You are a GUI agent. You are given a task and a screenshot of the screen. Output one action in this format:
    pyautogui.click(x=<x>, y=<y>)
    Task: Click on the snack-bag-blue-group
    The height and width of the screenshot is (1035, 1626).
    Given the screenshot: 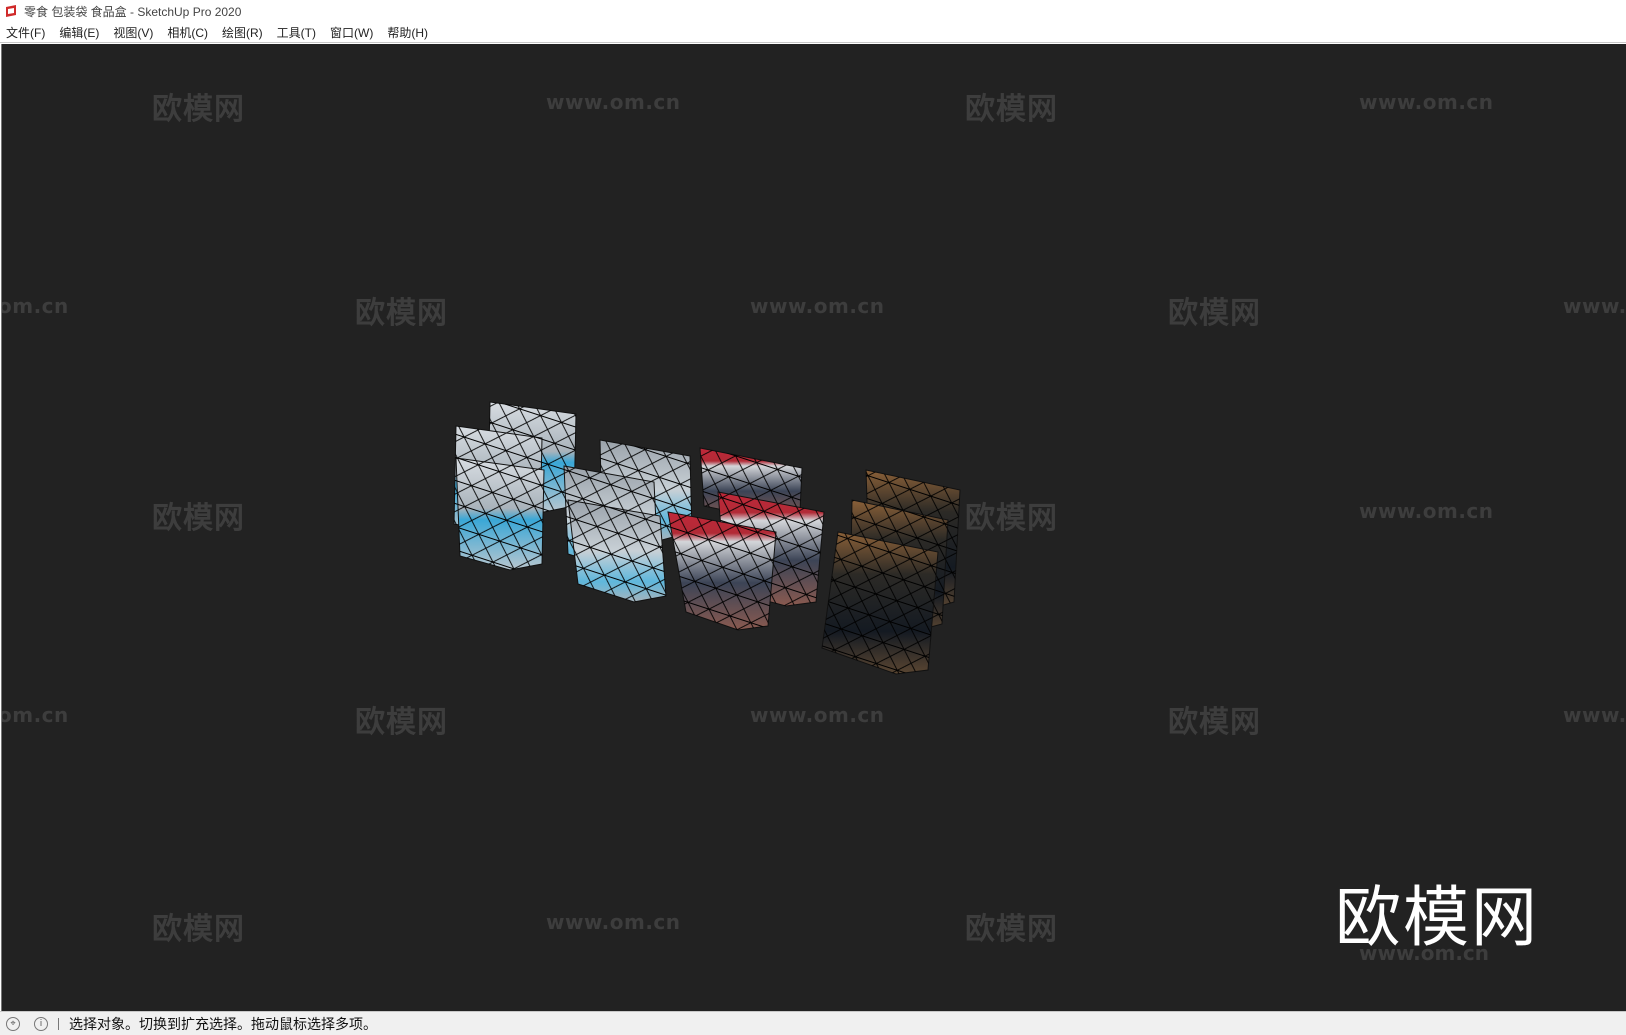 What is the action you would take?
    pyautogui.click(x=515, y=486)
    